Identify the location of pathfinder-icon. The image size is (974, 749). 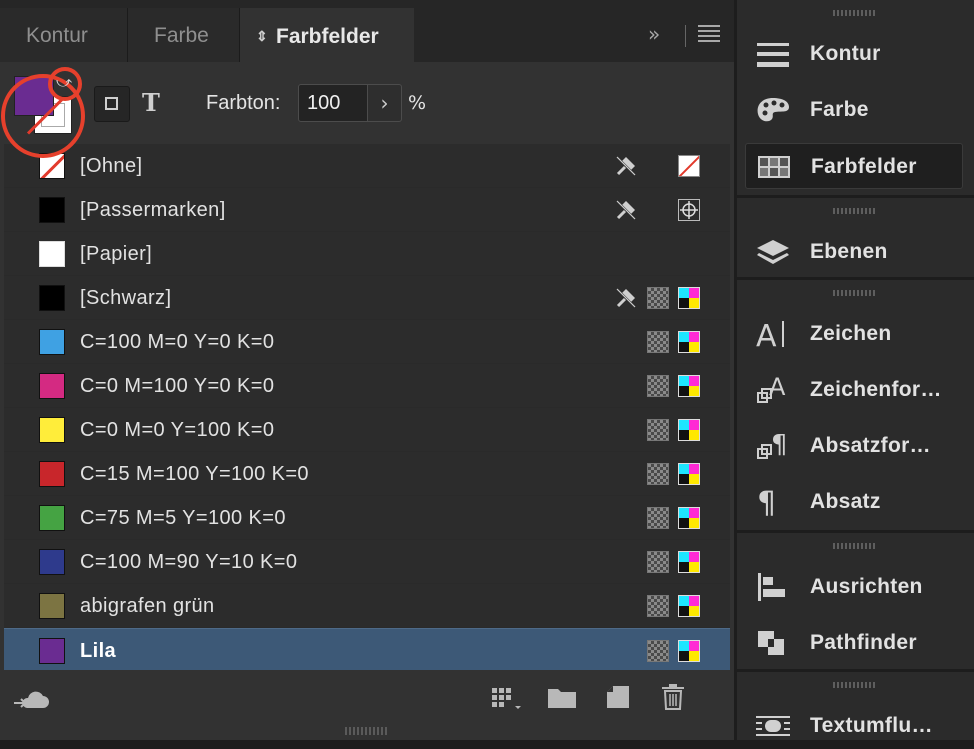
(773, 643).